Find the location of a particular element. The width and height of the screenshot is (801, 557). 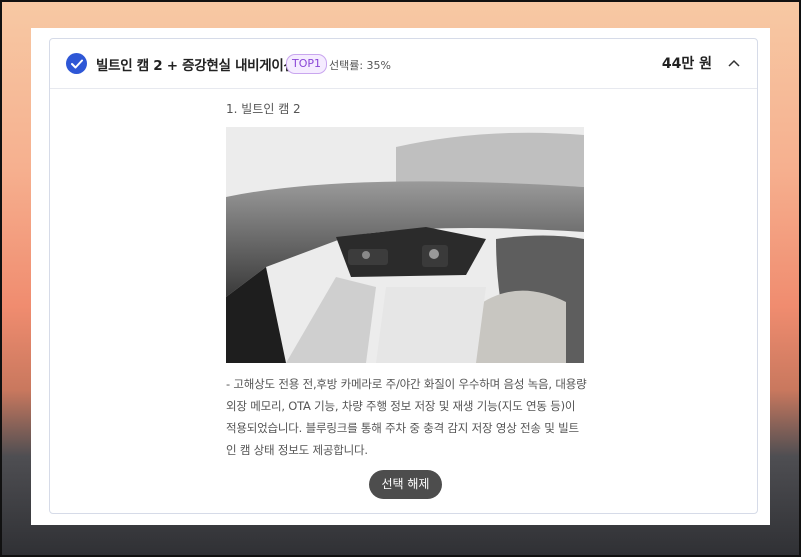

deselect-button: 선택 해제 is located at coordinates (405, 484).